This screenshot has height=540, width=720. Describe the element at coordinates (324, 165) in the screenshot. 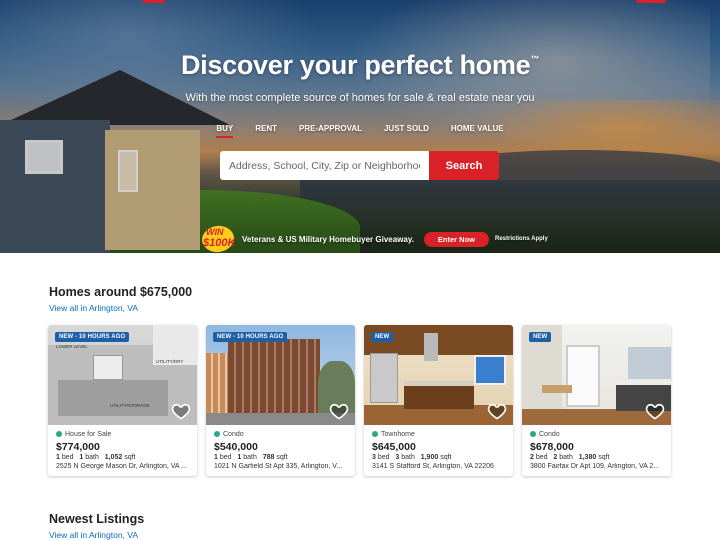

I see `search-input` at that location.